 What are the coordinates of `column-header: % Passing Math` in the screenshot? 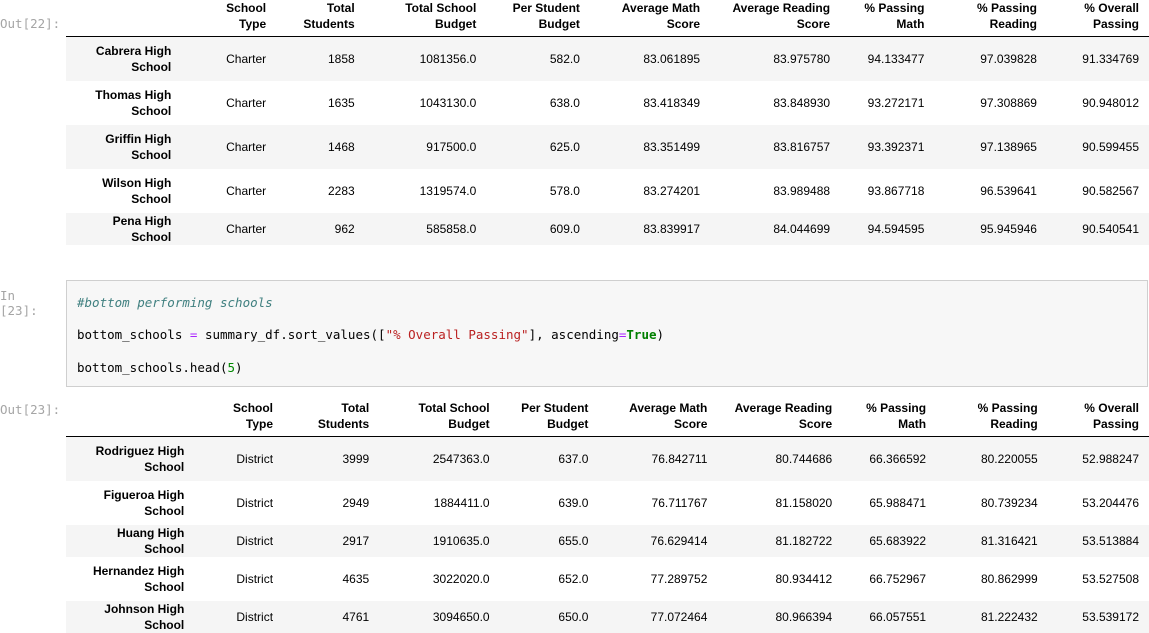 It's located at (889, 418).